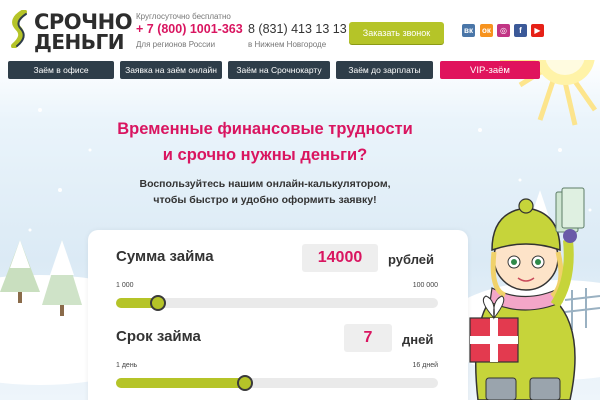  Describe the element at coordinates (279, 70) in the screenshot. I see `nav-card-loan: Заём на Срочнокарту` at that location.